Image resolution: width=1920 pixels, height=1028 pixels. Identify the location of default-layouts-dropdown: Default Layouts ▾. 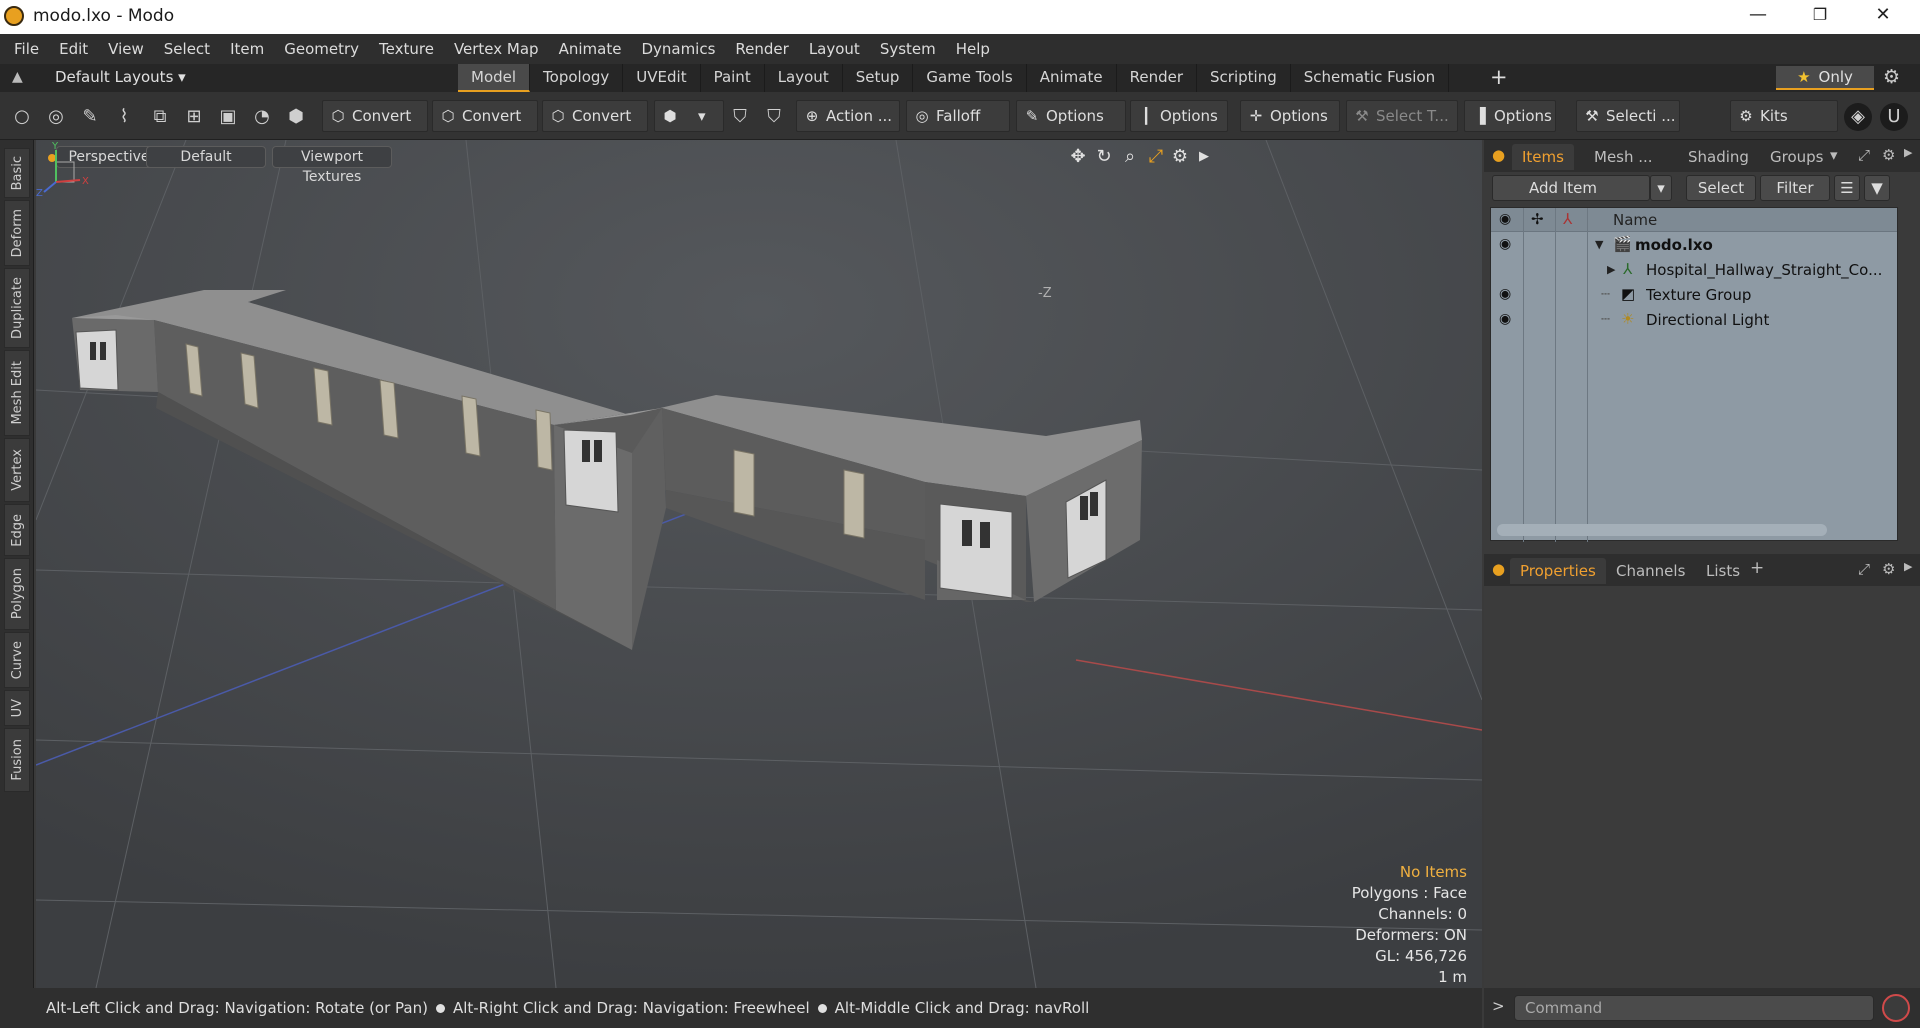
(120, 77).